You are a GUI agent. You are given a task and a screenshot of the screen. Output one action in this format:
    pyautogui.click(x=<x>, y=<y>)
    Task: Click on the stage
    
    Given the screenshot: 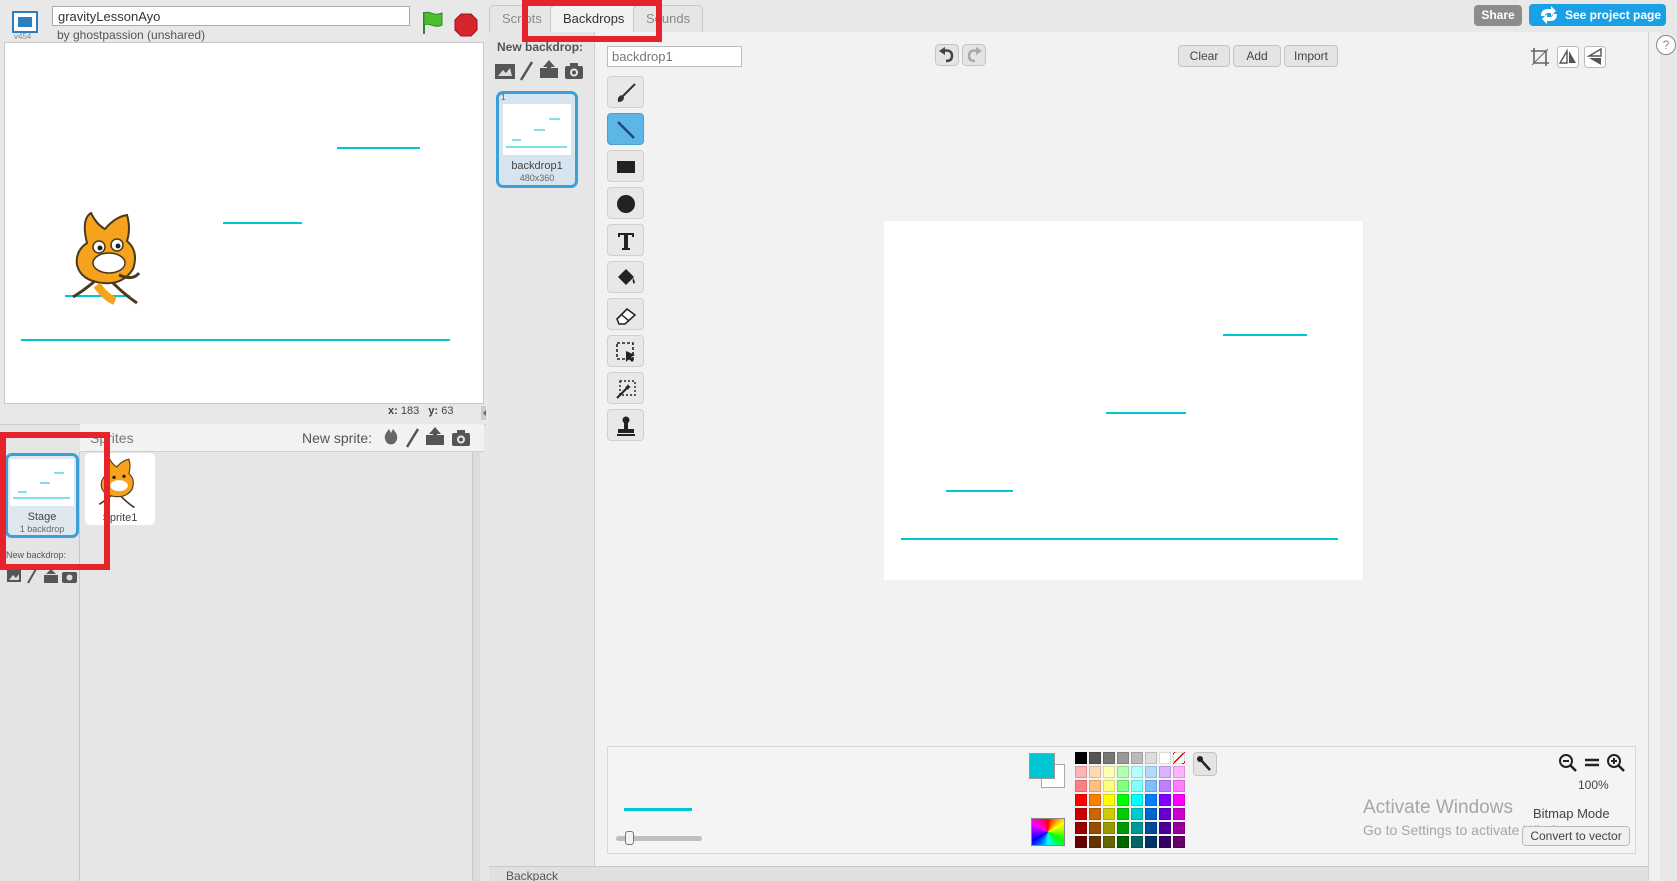 What is the action you would take?
    pyautogui.click(x=244, y=223)
    